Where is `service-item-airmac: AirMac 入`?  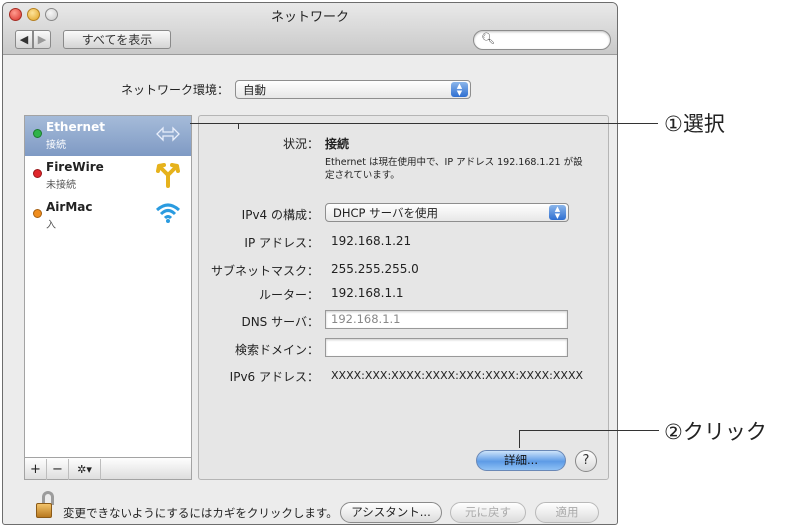 service-item-airmac: AirMac 入 is located at coordinates (108, 216).